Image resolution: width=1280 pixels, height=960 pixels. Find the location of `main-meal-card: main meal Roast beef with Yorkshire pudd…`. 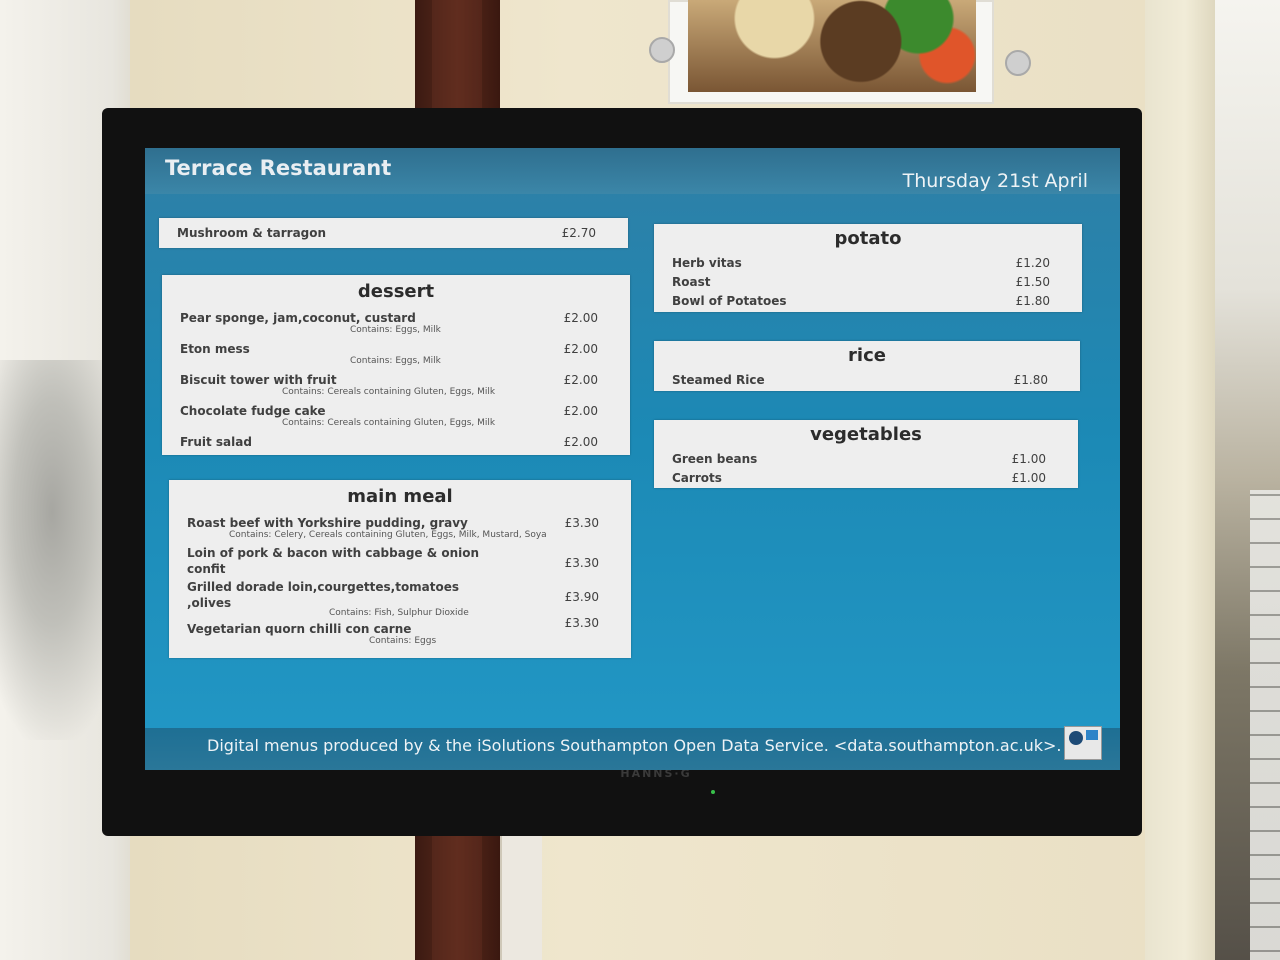

main-meal-card: main meal Roast beef with Yorkshire pudd… is located at coordinates (400, 569).